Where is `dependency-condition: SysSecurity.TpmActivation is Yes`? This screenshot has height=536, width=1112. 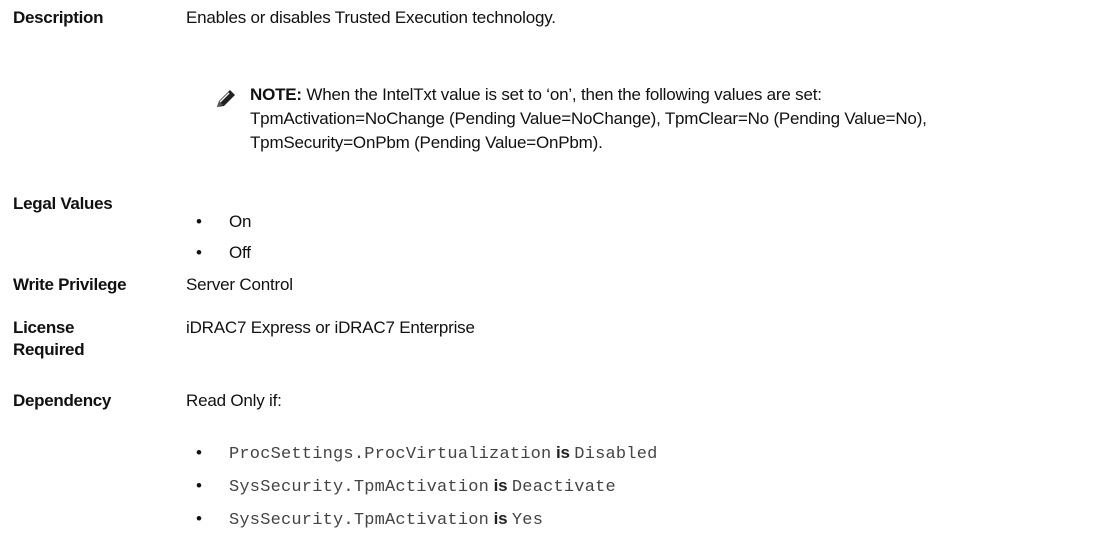 dependency-condition: SysSecurity.TpmActivation is Yes is located at coordinates (427, 519).